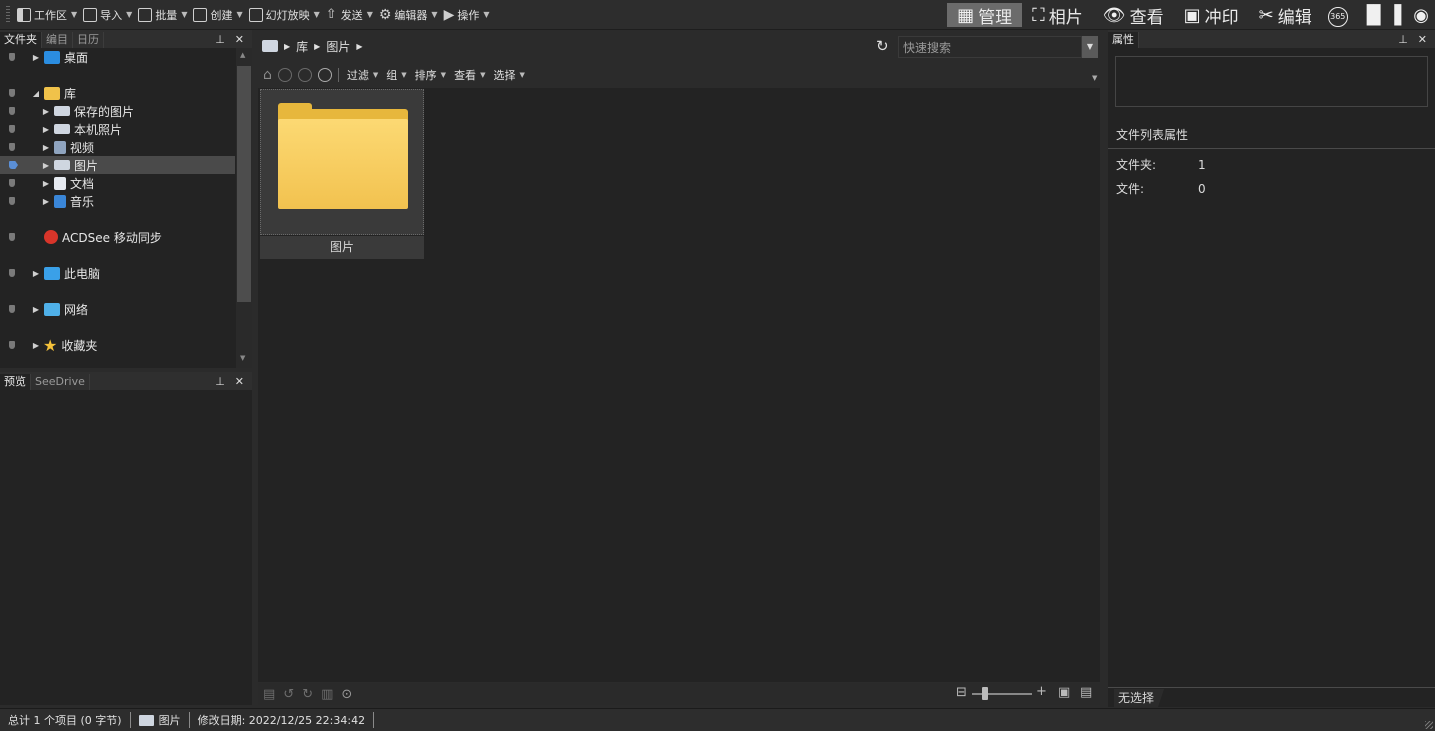 The width and height of the screenshot is (1435, 731). I want to click on toolbar-grip, so click(8, 14).